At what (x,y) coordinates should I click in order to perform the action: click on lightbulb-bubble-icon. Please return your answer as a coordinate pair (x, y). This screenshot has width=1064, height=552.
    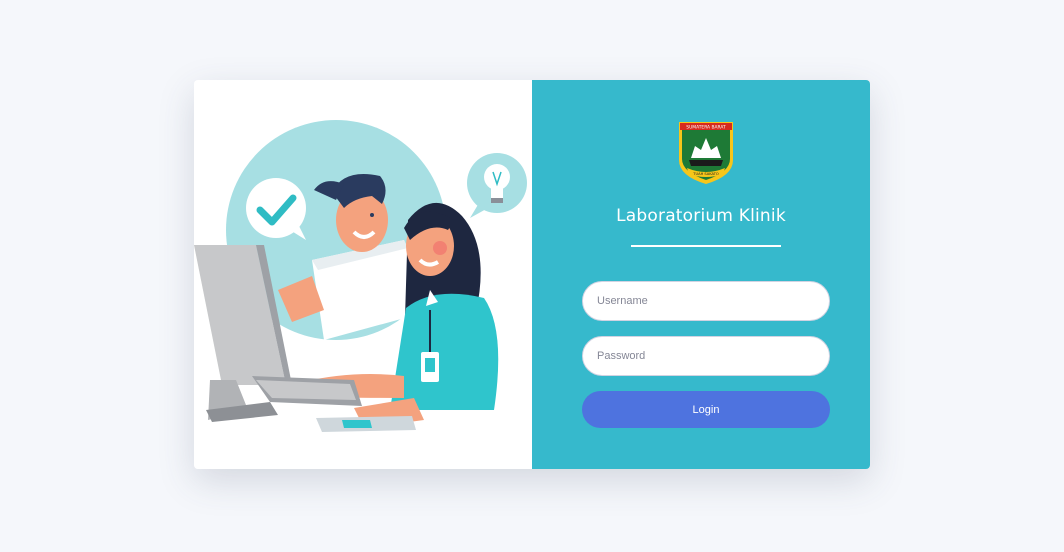
    Looking at the image, I should click on (497, 185).